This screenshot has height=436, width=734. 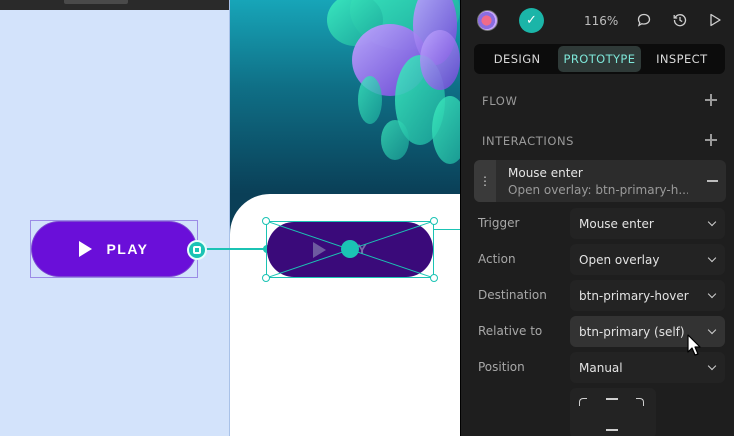 I want to click on remove-interaction-minus-icon, so click(x=712, y=181).